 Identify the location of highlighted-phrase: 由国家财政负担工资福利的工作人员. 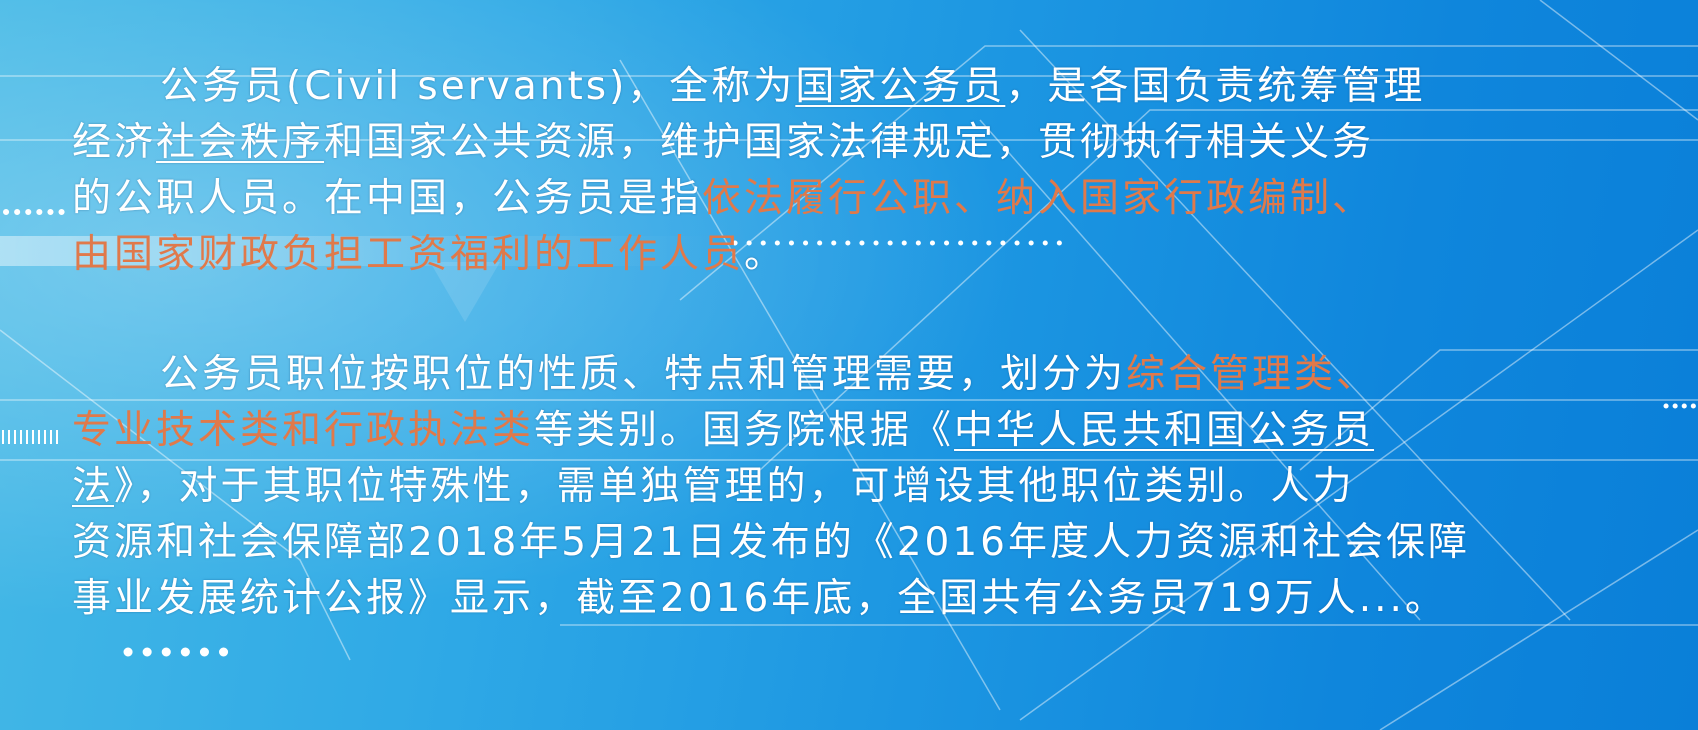
(408, 254).